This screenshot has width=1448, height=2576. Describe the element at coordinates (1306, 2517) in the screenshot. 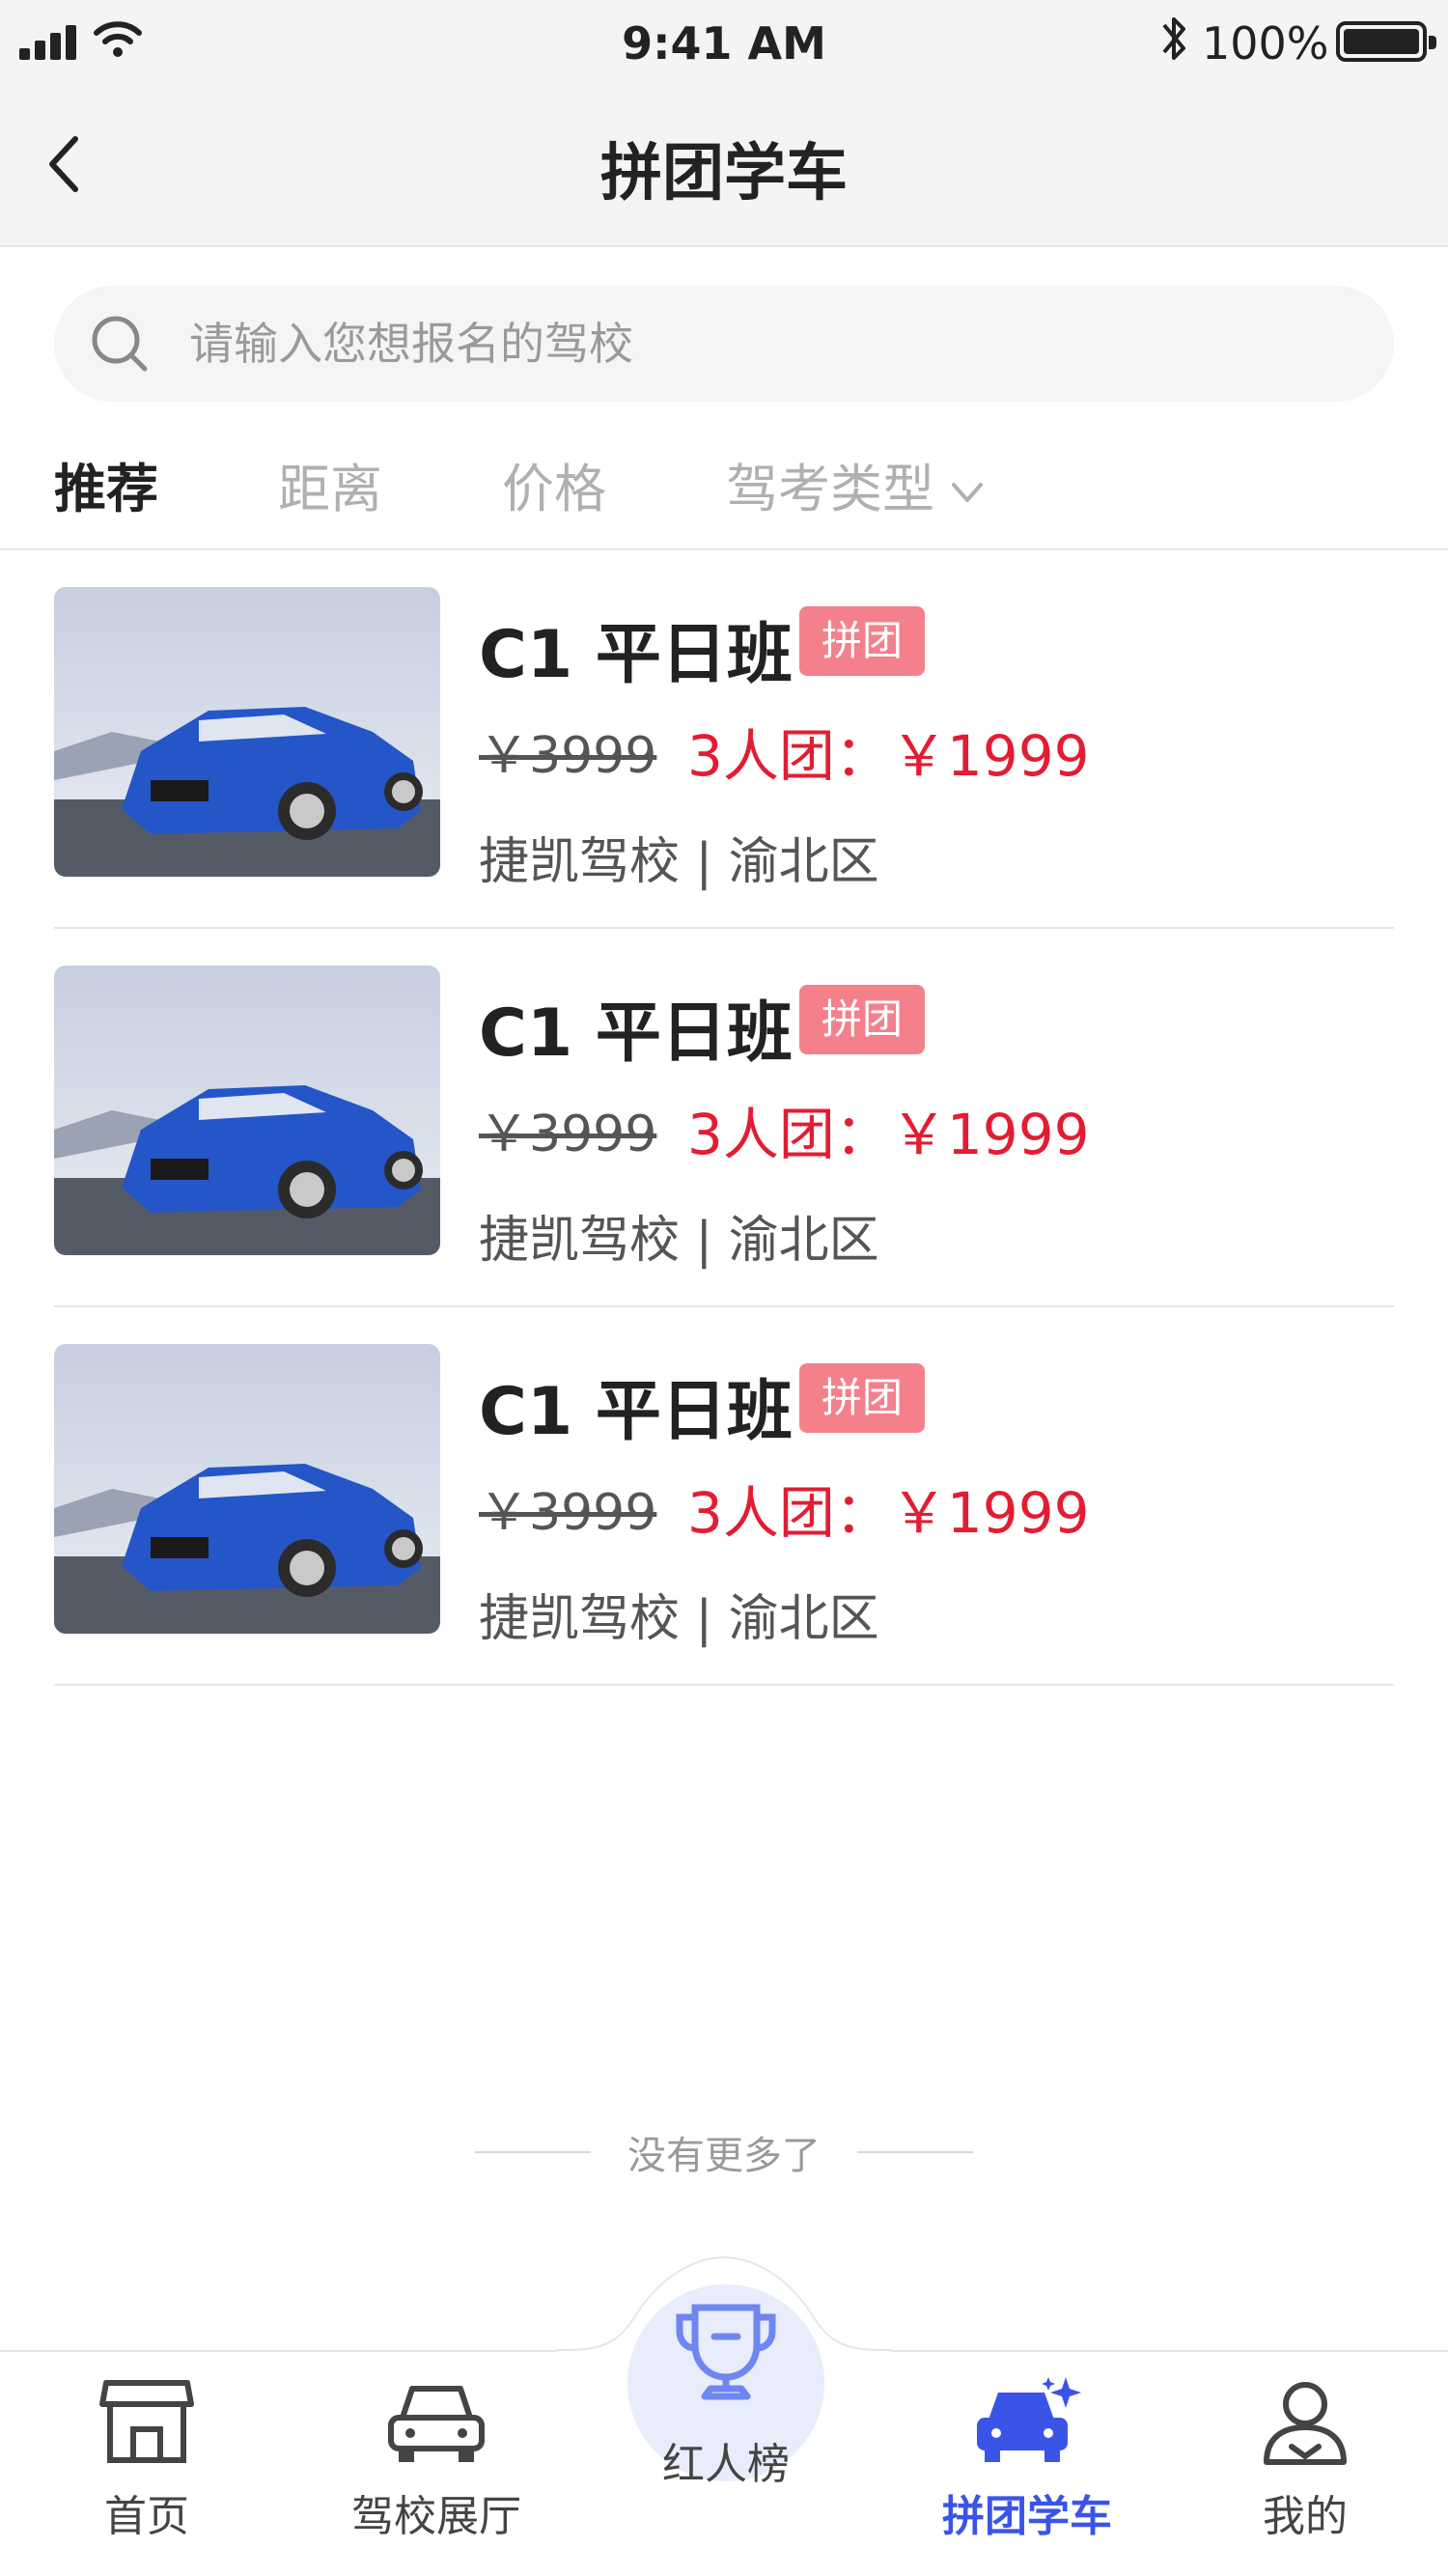

I see `tab-profile-label: 我的` at that location.